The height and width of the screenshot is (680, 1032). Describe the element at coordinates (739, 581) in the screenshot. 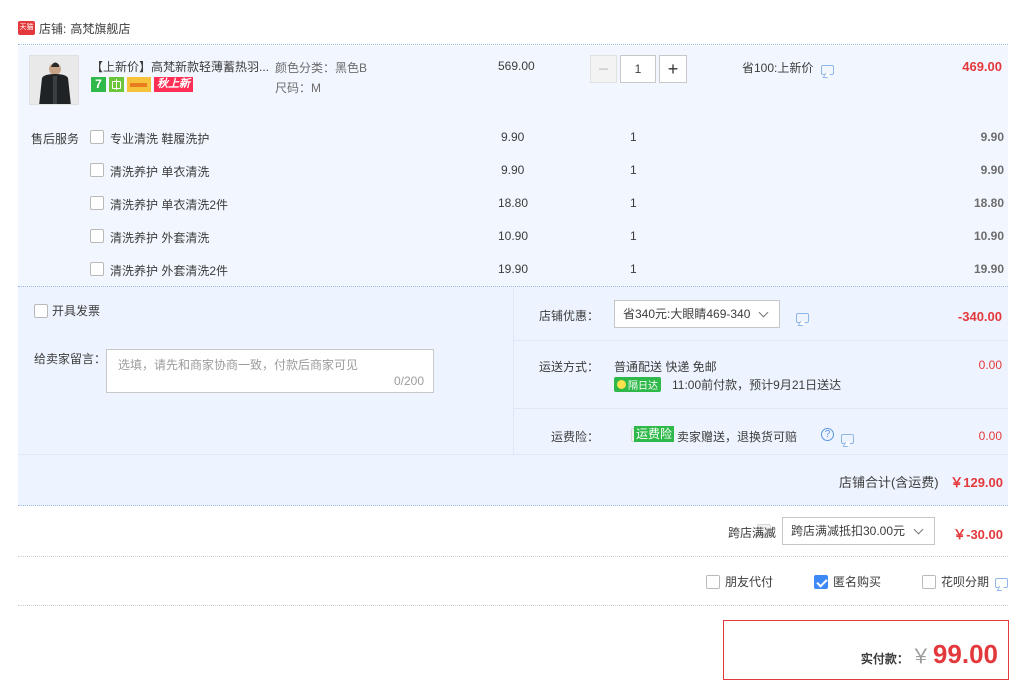

I see `friend-pay-option: 朋友代付` at that location.